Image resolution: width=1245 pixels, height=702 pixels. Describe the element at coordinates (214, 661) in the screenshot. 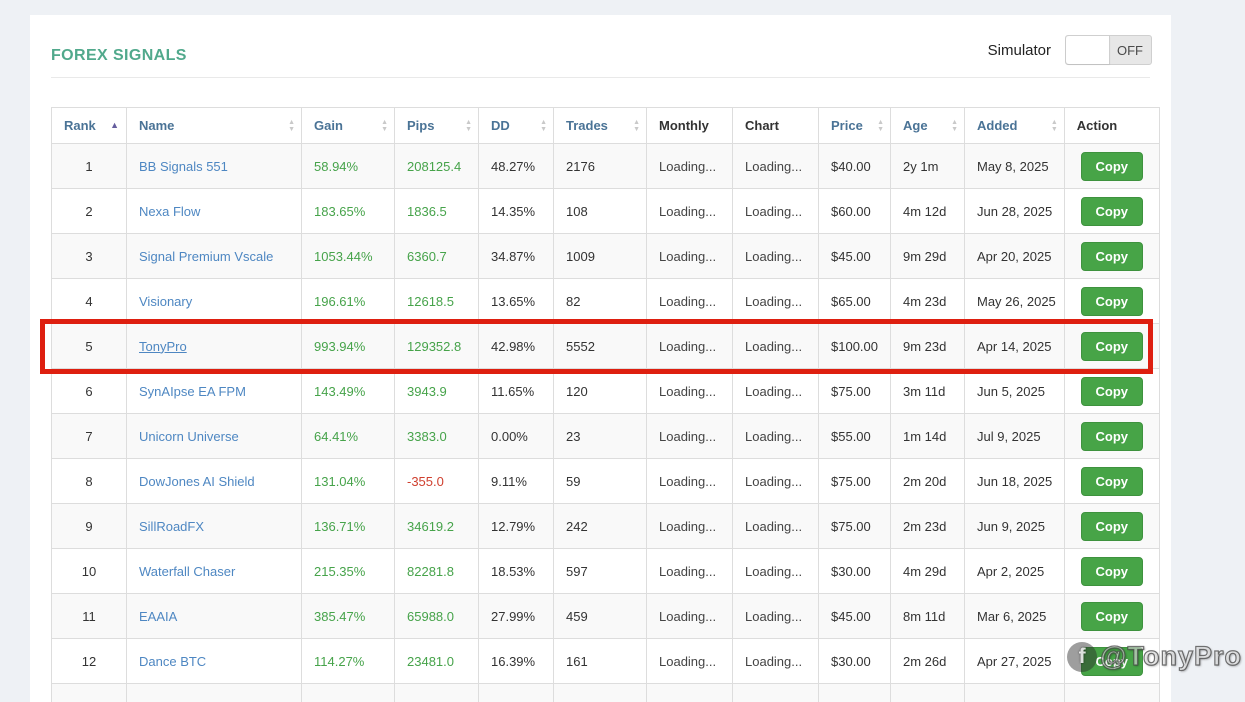

I see `cell-name: Dance BTC` at that location.